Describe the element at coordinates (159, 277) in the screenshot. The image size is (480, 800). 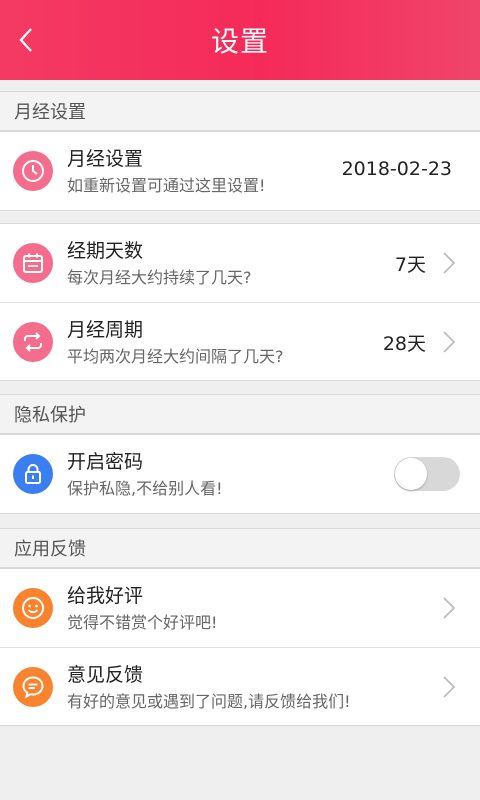
I see `row-subtitle: 每次月经大约持续了几天?` at that location.